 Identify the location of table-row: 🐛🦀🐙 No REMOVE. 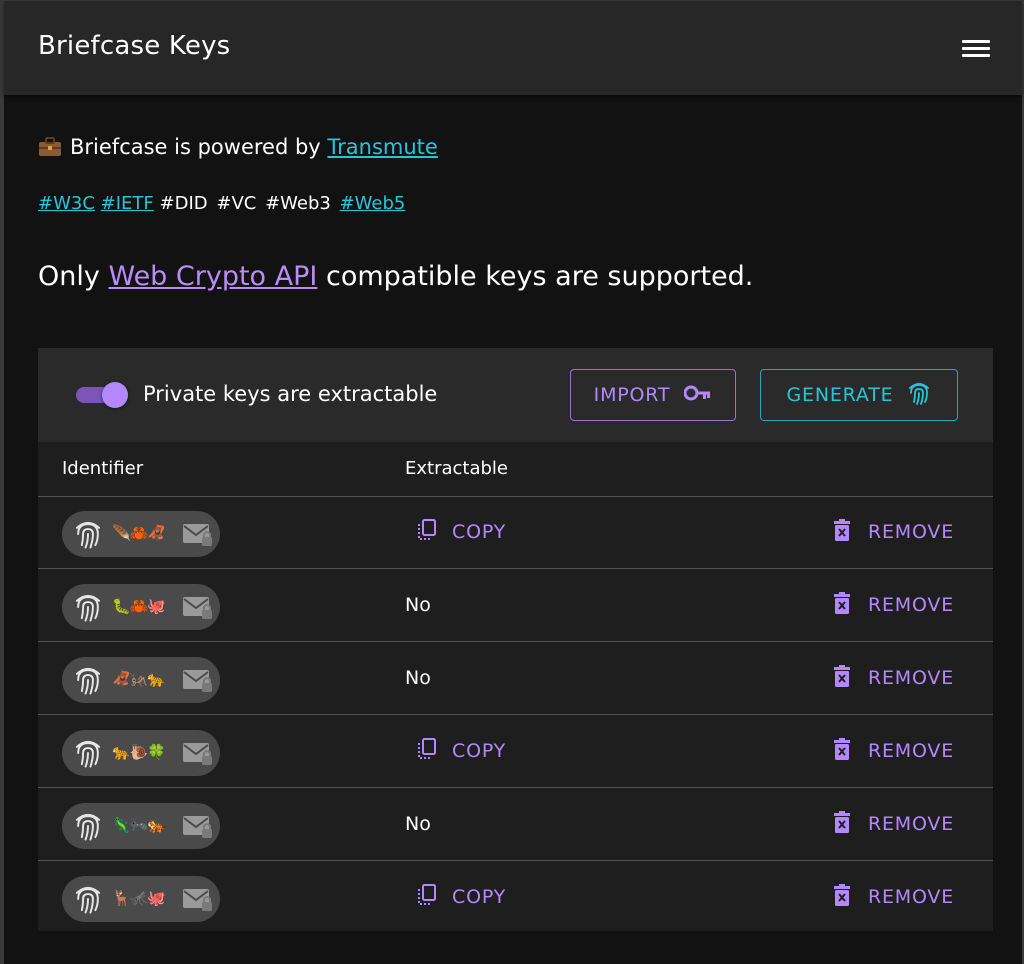
(515, 606).